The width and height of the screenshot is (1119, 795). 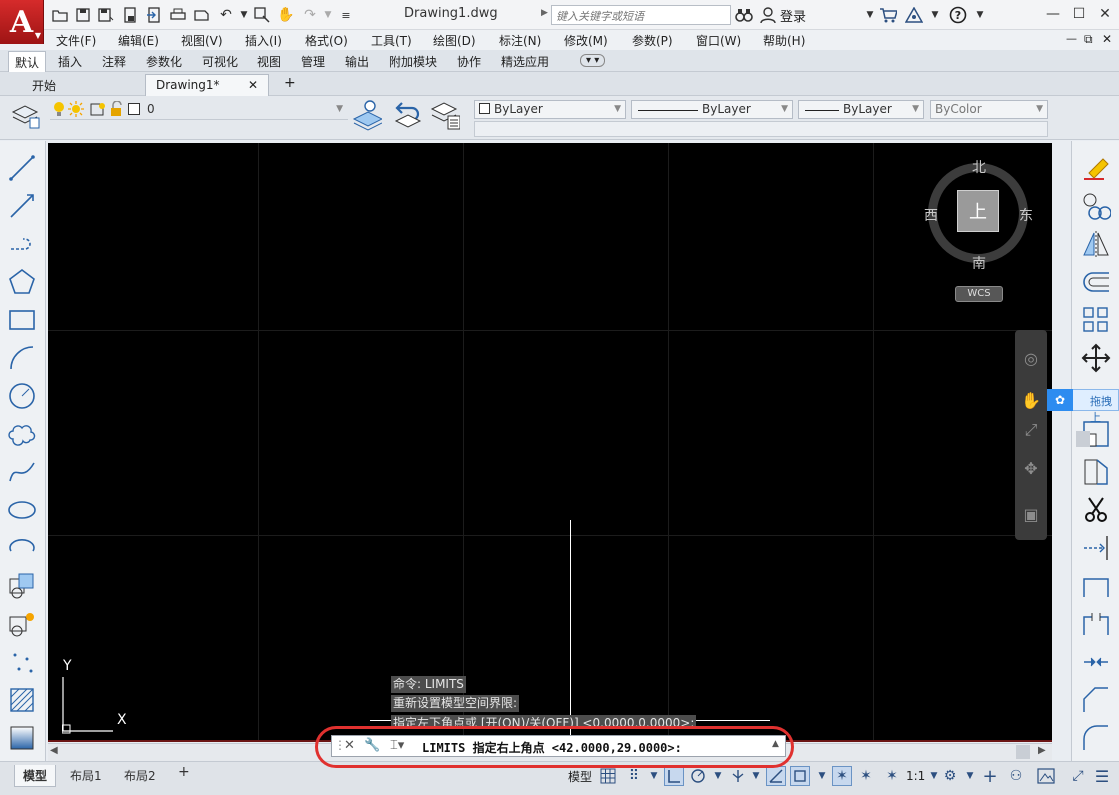 What do you see at coordinates (454, 40) in the screenshot?
I see `menu-draw: 绘图(D)` at bounding box center [454, 40].